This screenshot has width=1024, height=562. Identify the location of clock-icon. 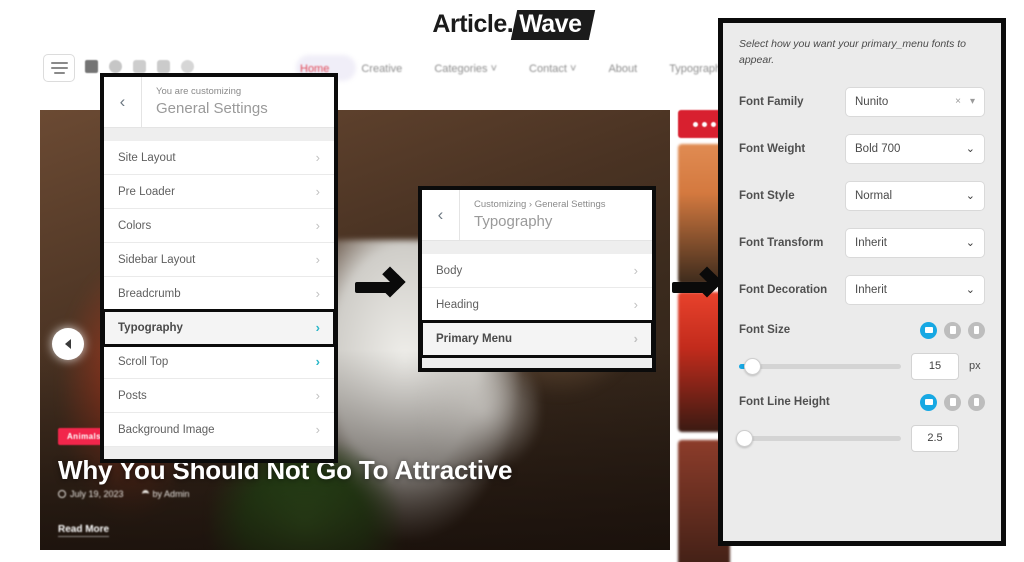
(62, 494).